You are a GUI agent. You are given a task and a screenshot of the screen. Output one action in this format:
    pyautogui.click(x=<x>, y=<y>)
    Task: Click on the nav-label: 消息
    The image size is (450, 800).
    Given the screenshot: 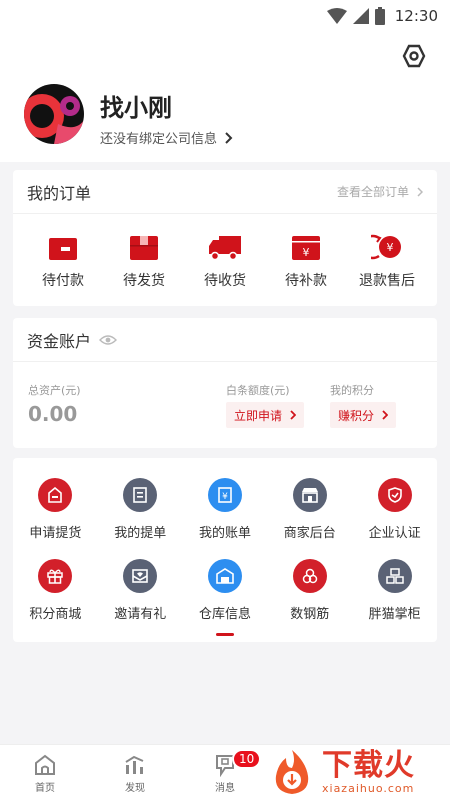 What is the action you would take?
    pyautogui.click(x=225, y=788)
    